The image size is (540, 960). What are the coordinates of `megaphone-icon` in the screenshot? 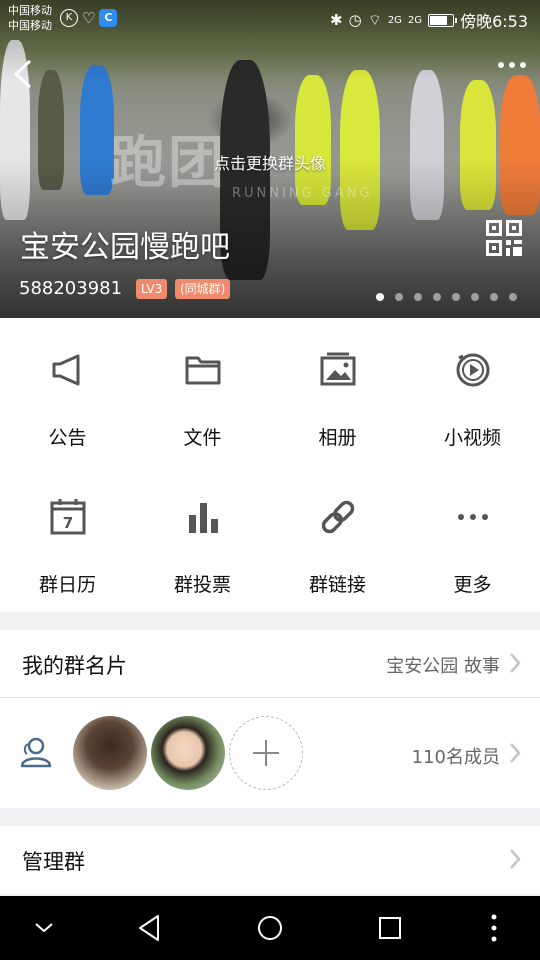 It's located at (65, 370).